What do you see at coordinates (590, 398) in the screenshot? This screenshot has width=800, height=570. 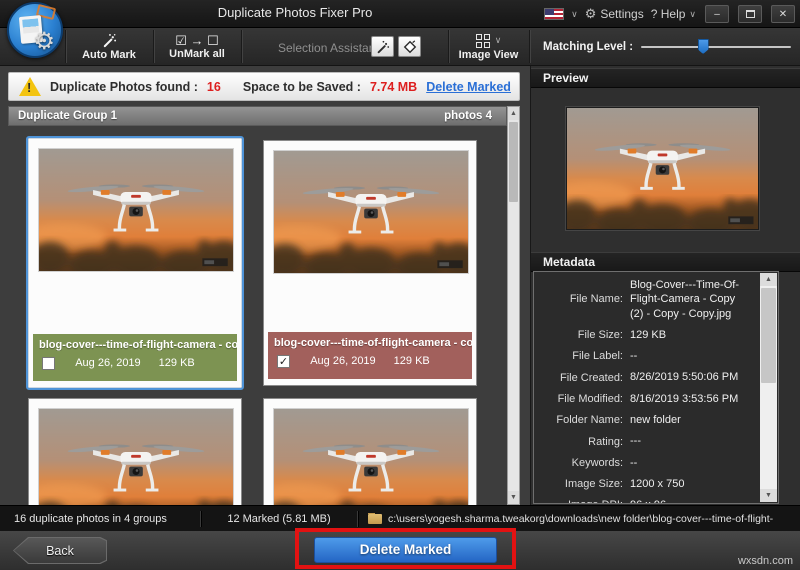 I see `metadata-label: File Modified:` at bounding box center [590, 398].